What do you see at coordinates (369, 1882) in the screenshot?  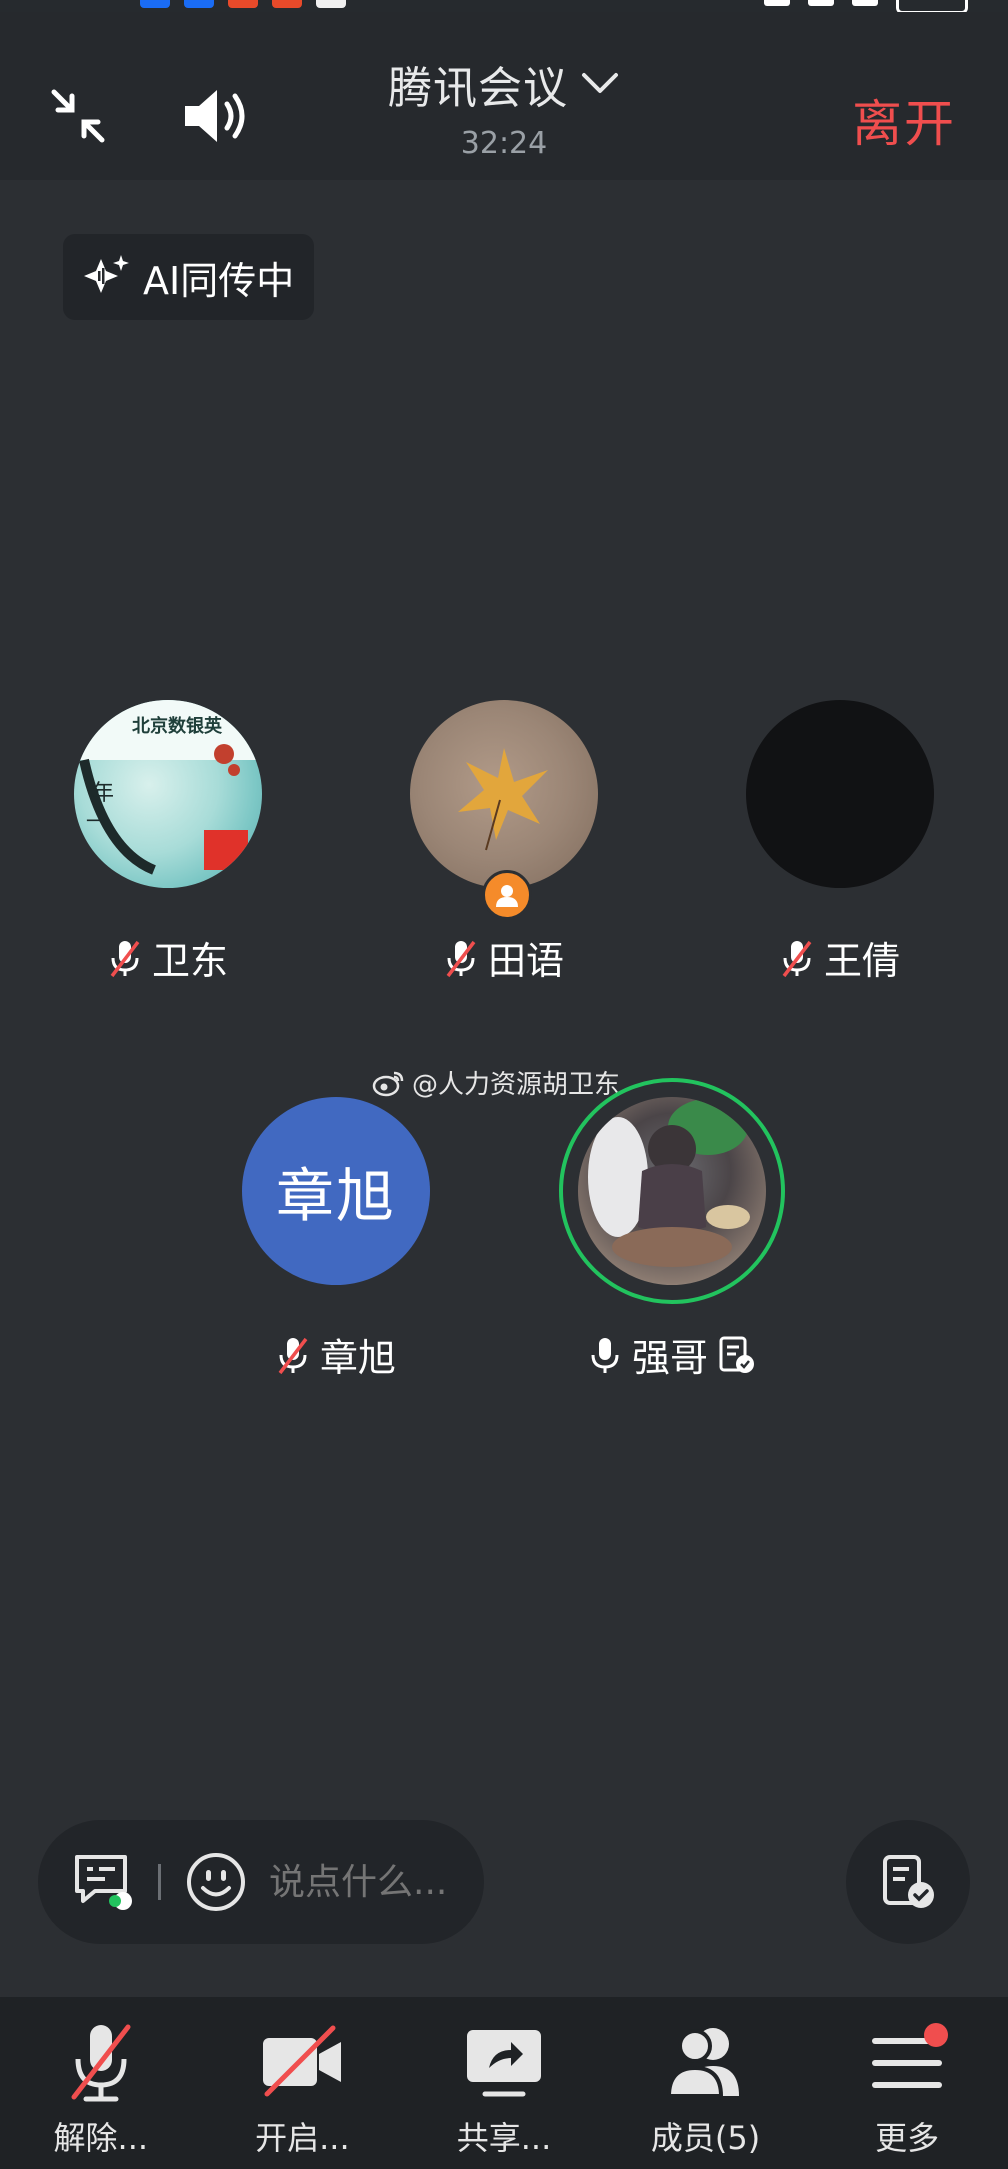 I see `chat-input` at bounding box center [369, 1882].